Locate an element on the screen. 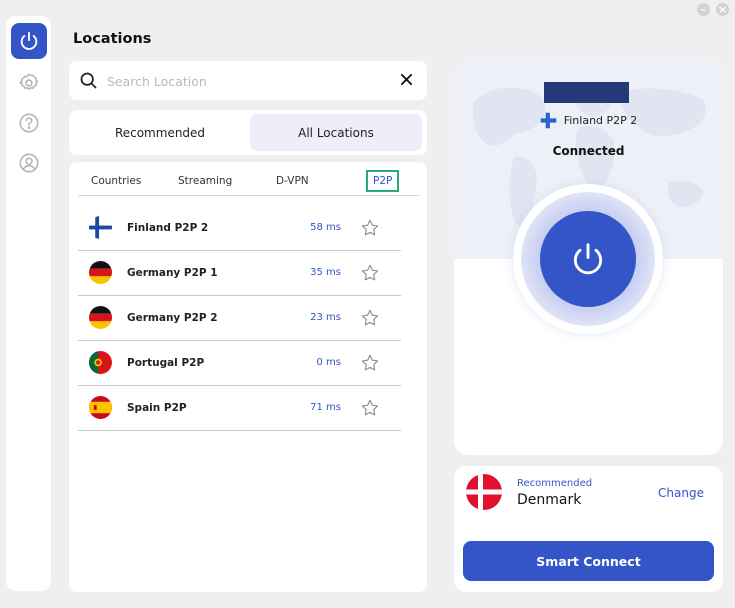  server-row: Finland P2P 2 58 ms is located at coordinates (239, 228).